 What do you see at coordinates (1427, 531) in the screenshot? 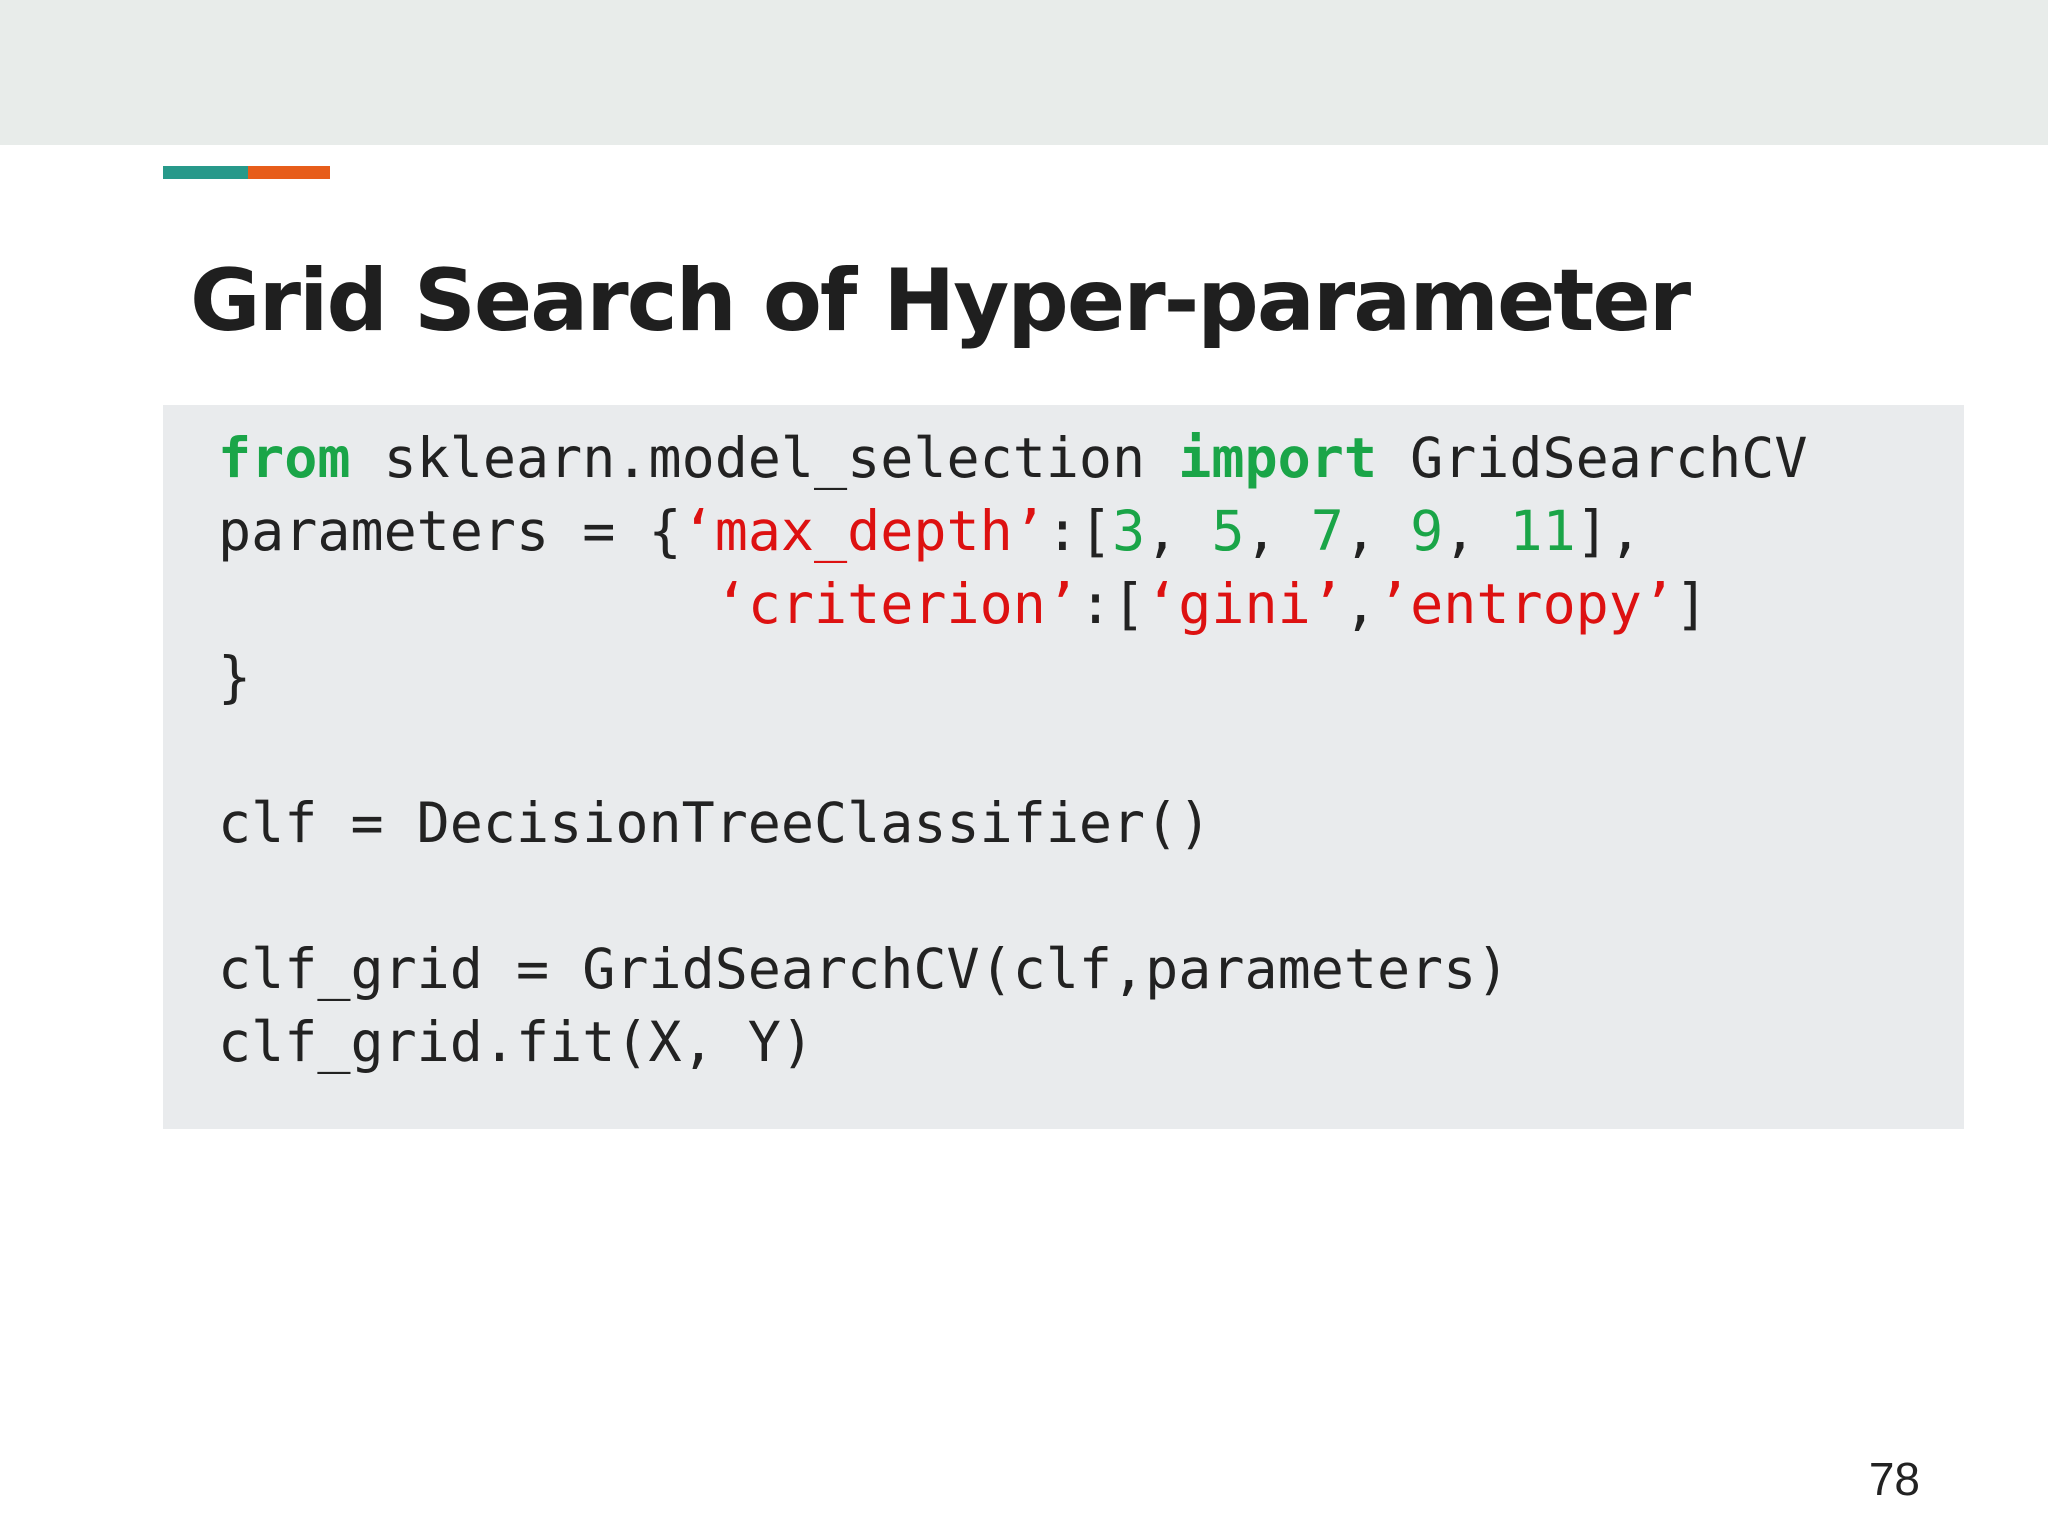
I see `number-9: 9` at bounding box center [1427, 531].